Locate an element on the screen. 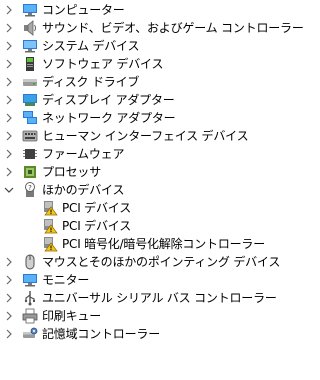 This screenshot has width=320, height=380. tree-subitem-pci-encryption-controller: PCI 暗号化/暗号化解除コントローラー is located at coordinates (133, 244).